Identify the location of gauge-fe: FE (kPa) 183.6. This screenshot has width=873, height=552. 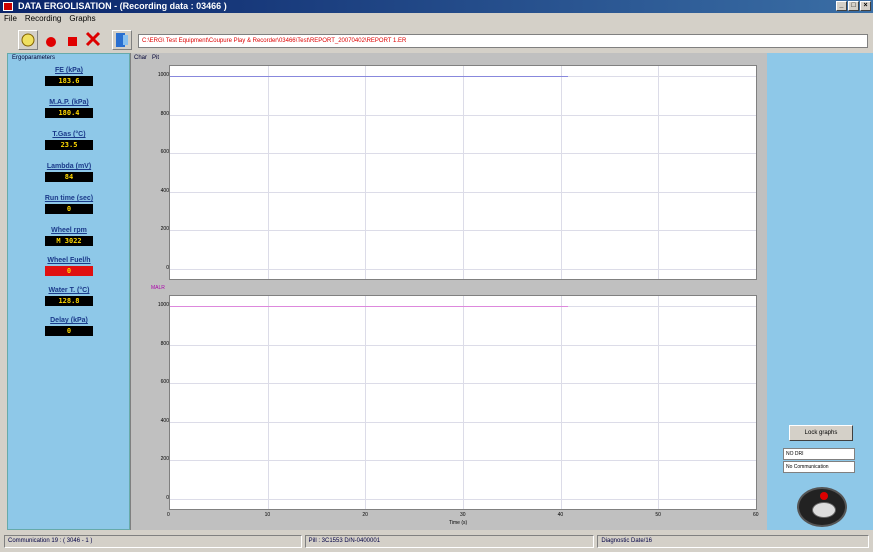
(69, 76).